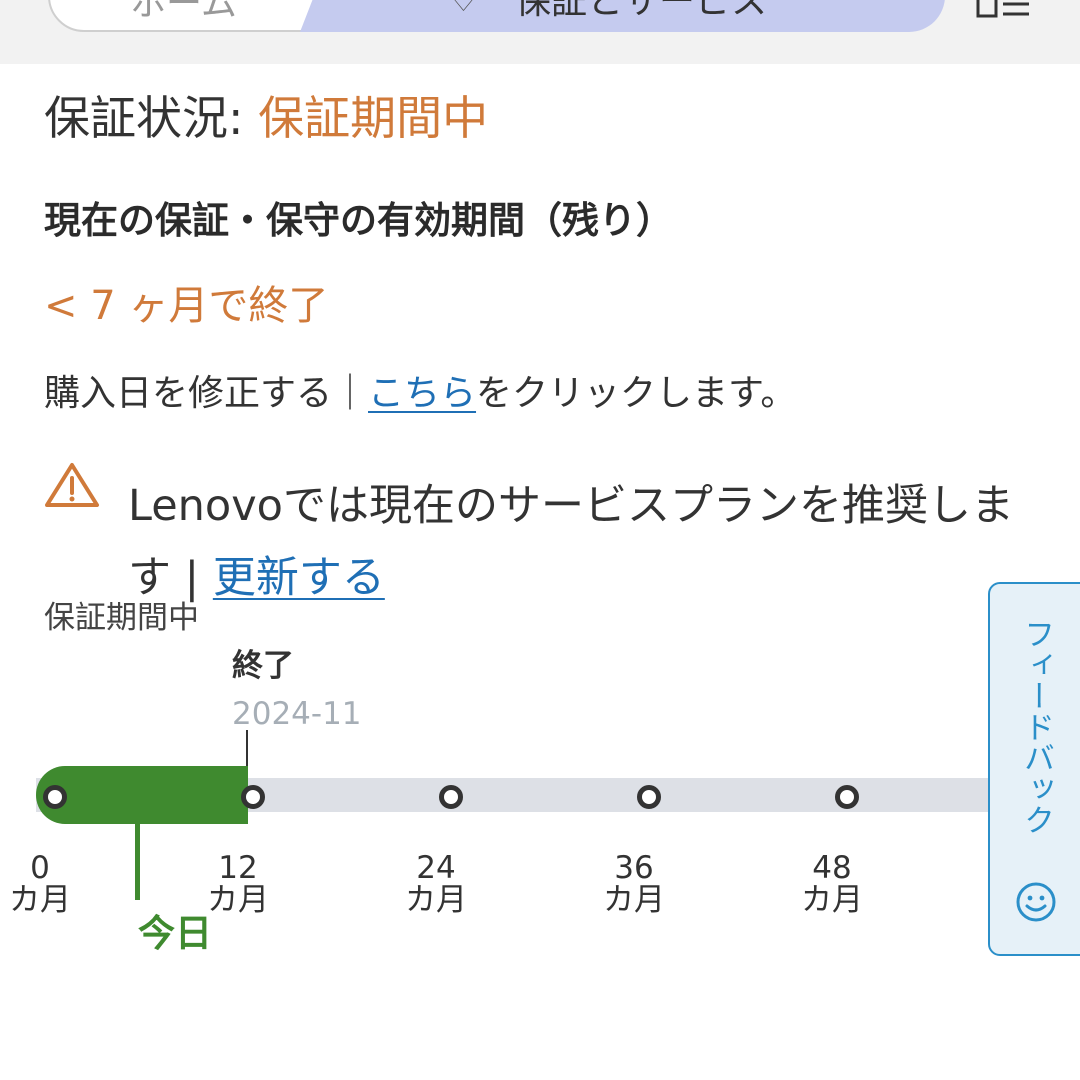 This screenshot has width=1080, height=1080. I want to click on smiley-icon, so click(1036, 902).